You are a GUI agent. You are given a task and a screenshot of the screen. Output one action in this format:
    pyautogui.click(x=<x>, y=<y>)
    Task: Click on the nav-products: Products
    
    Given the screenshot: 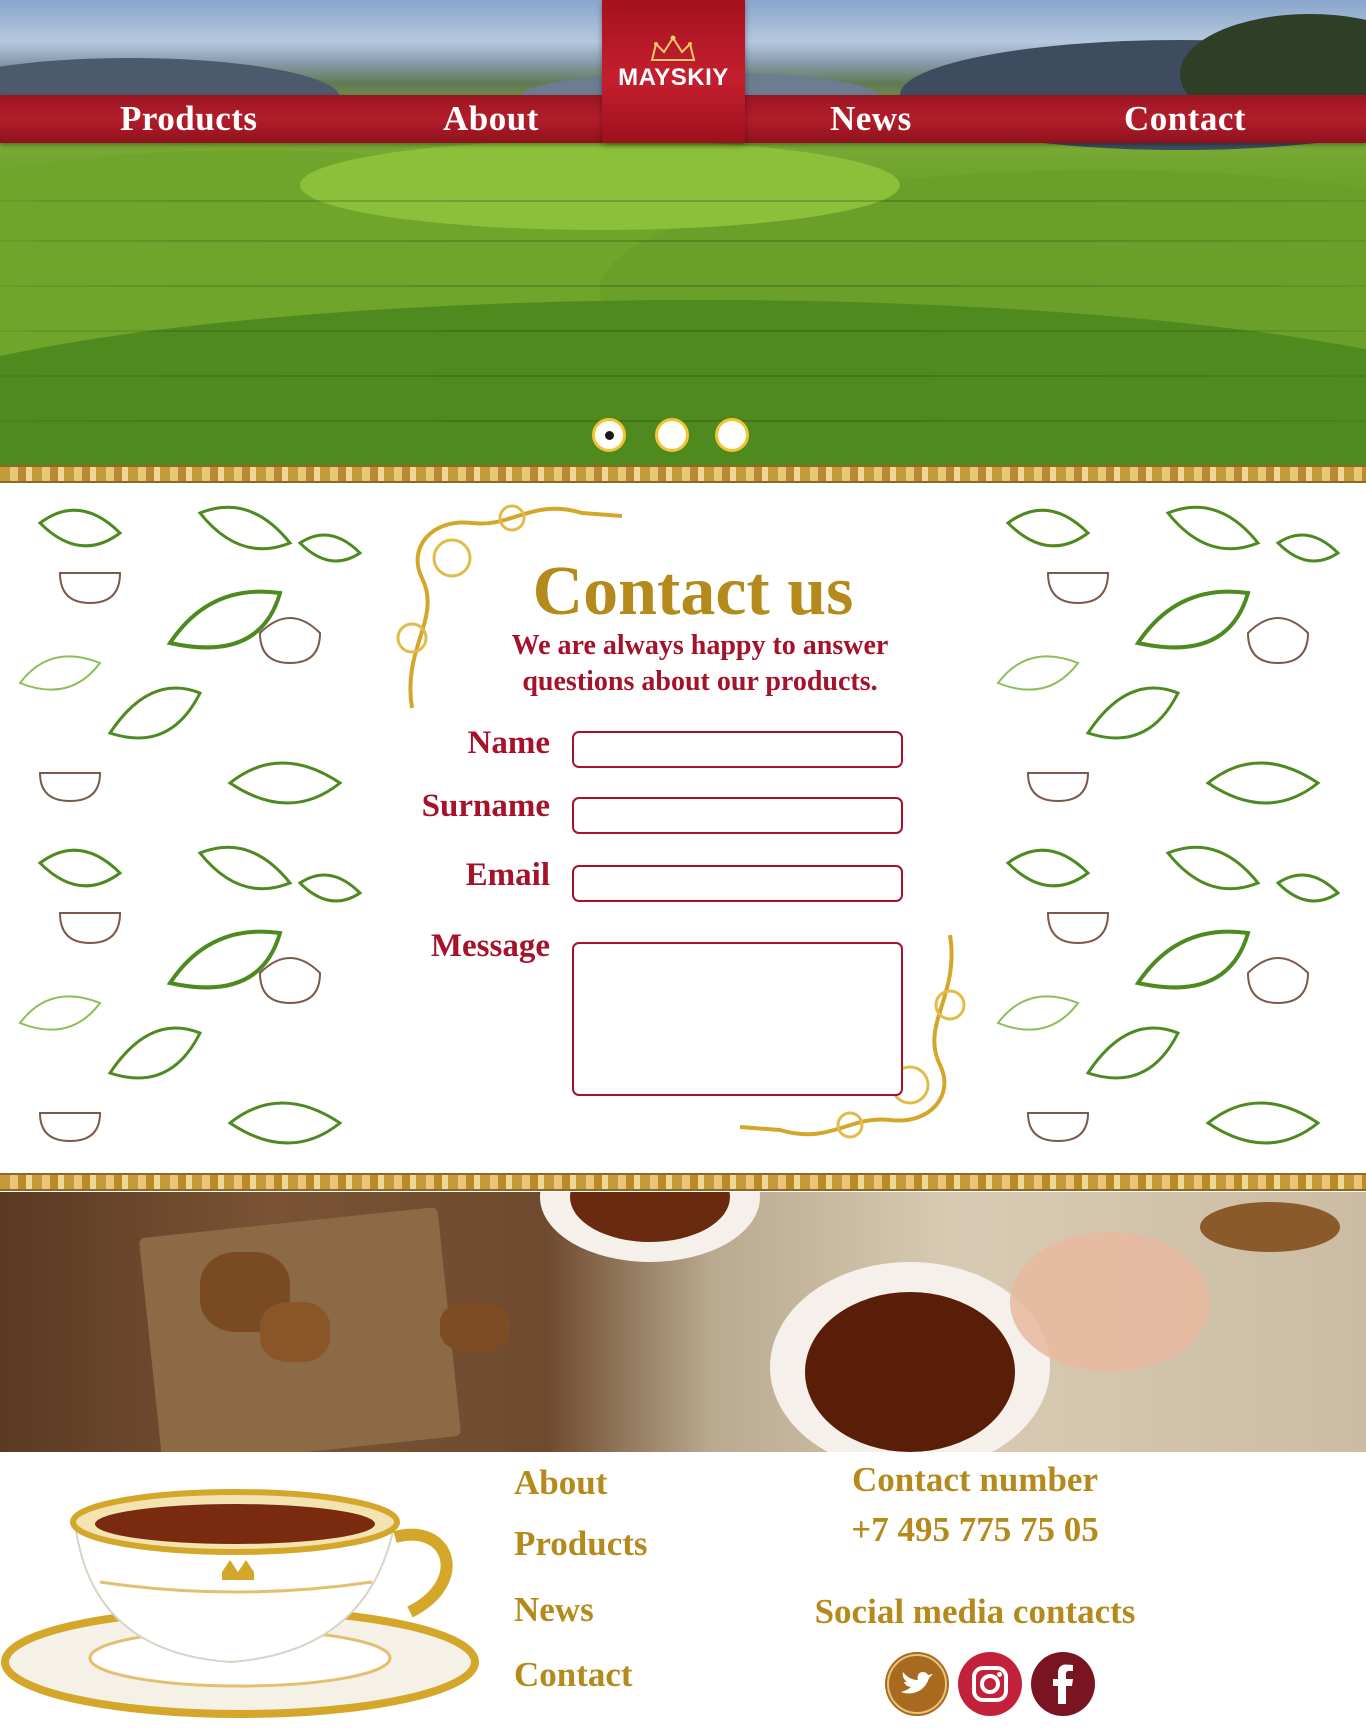 What is the action you would take?
    pyautogui.click(x=189, y=119)
    